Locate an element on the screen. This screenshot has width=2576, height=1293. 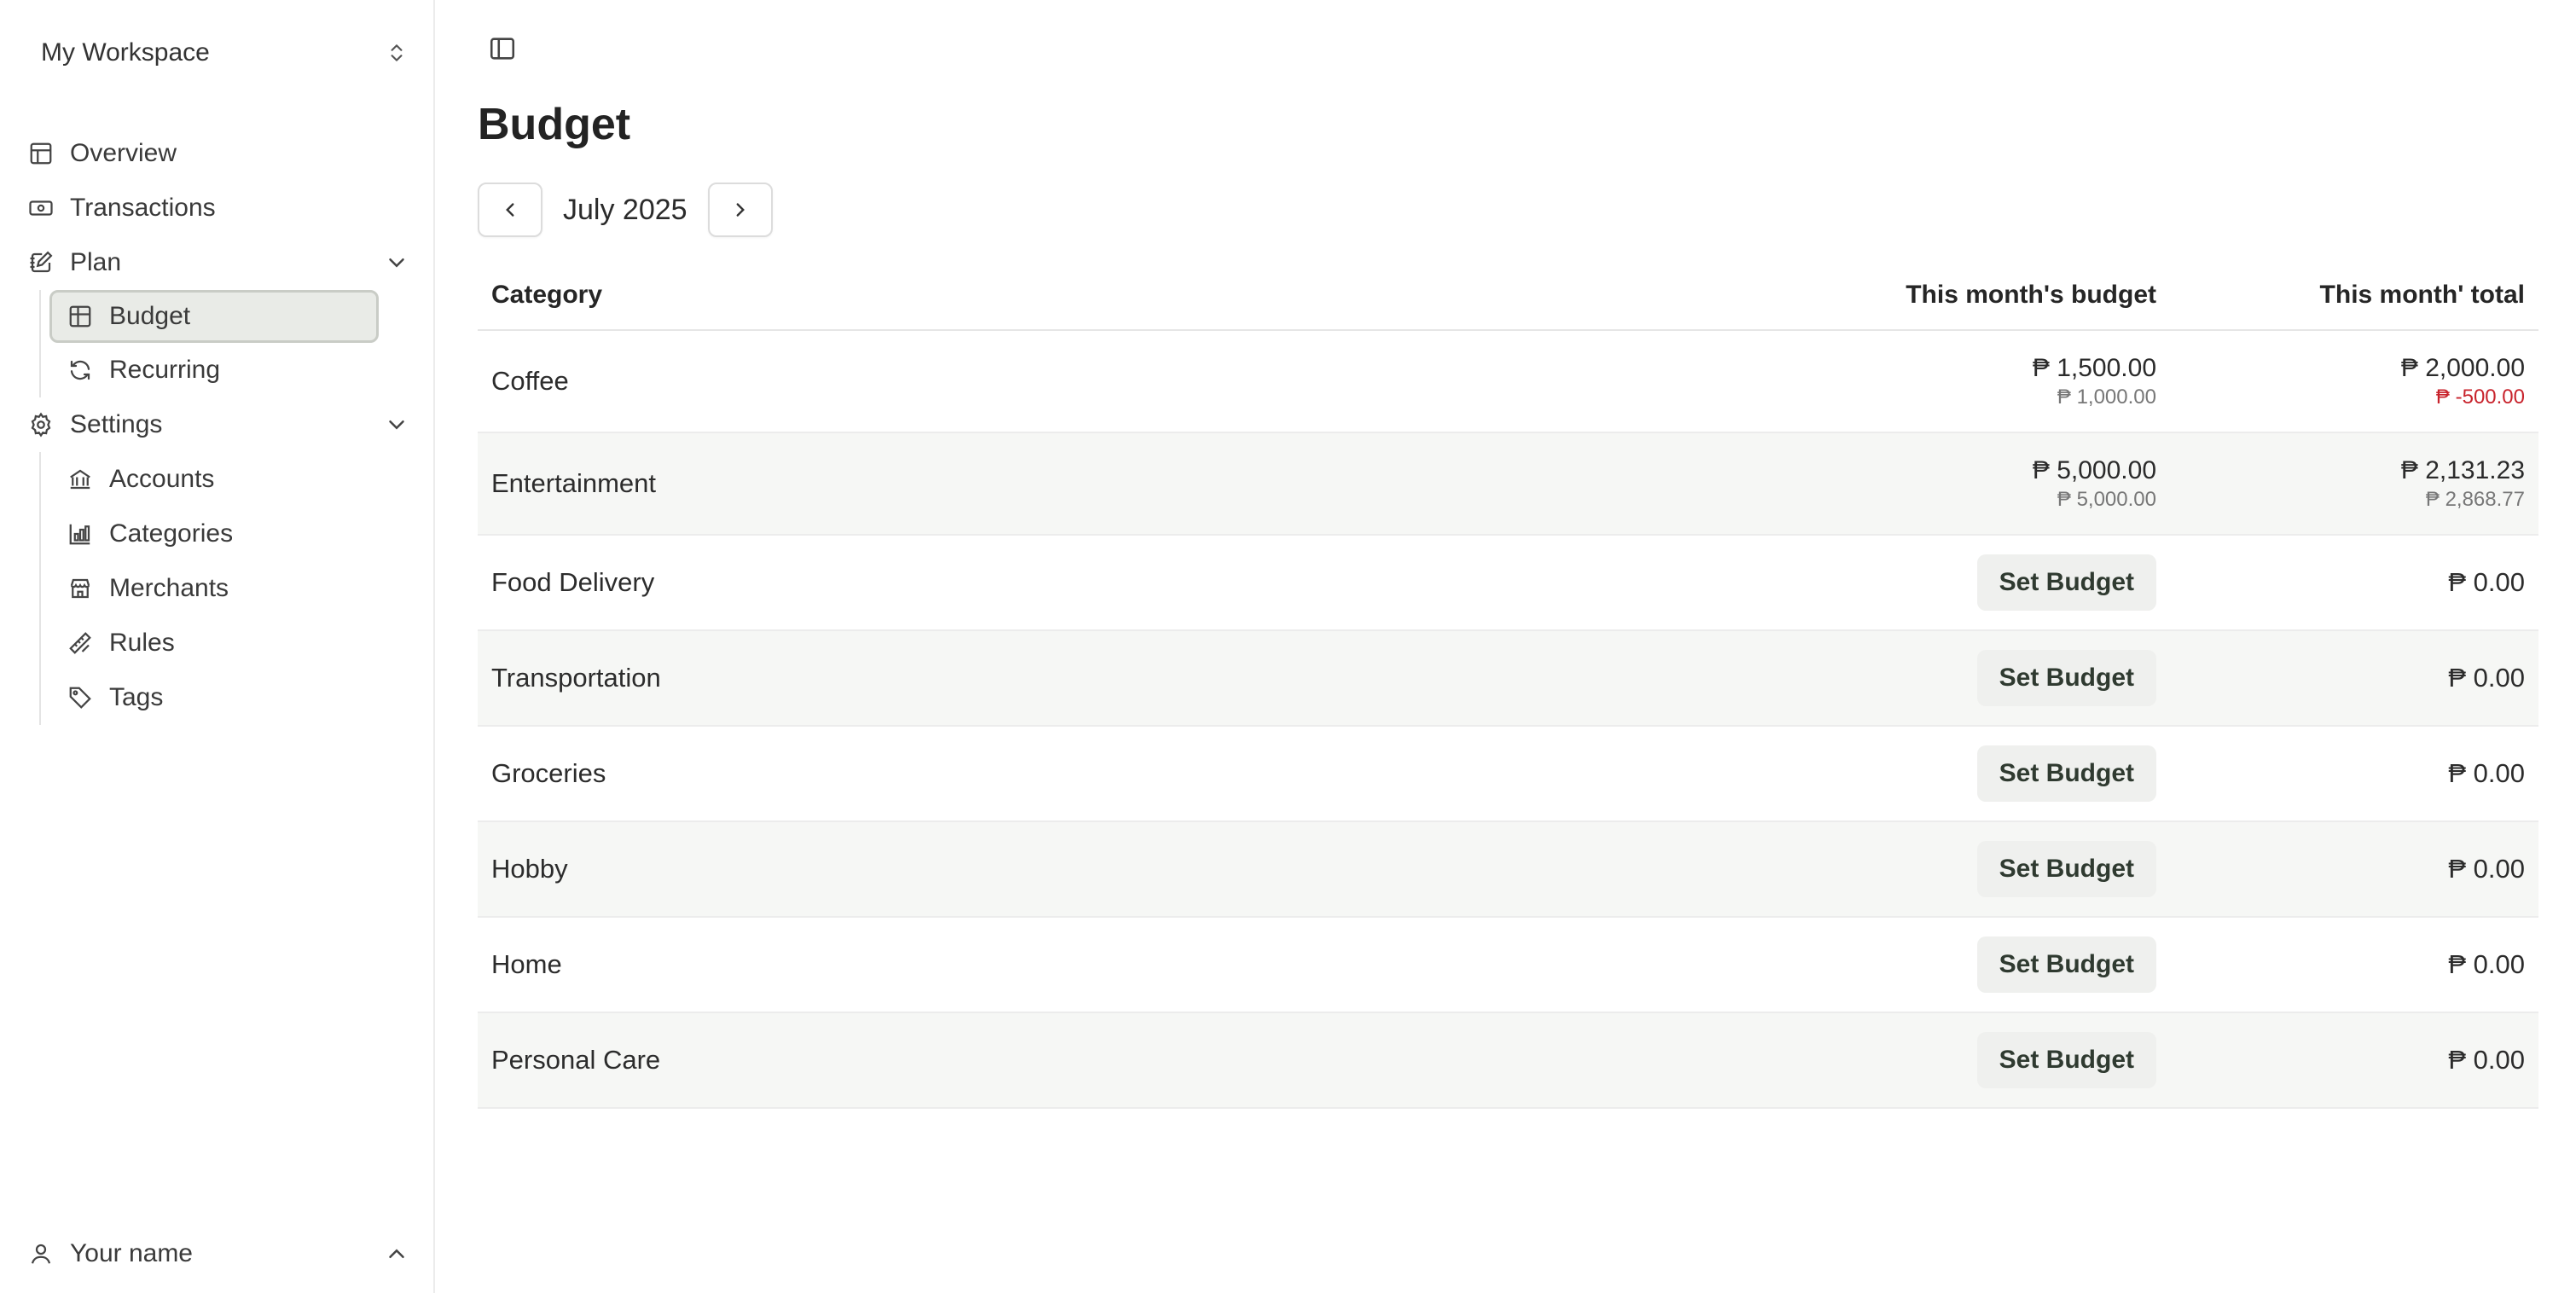
settings-submenu: Accounts Categories Merchants Rules Tags is located at coordinates (224, 589).